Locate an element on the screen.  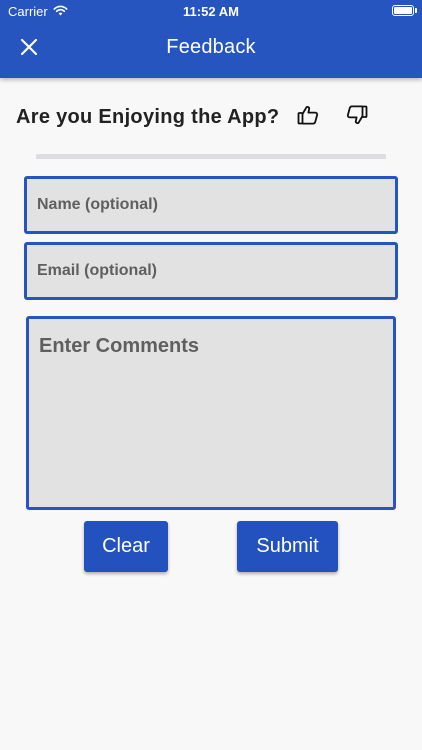
thumbs-down-icon is located at coordinates (357, 117).